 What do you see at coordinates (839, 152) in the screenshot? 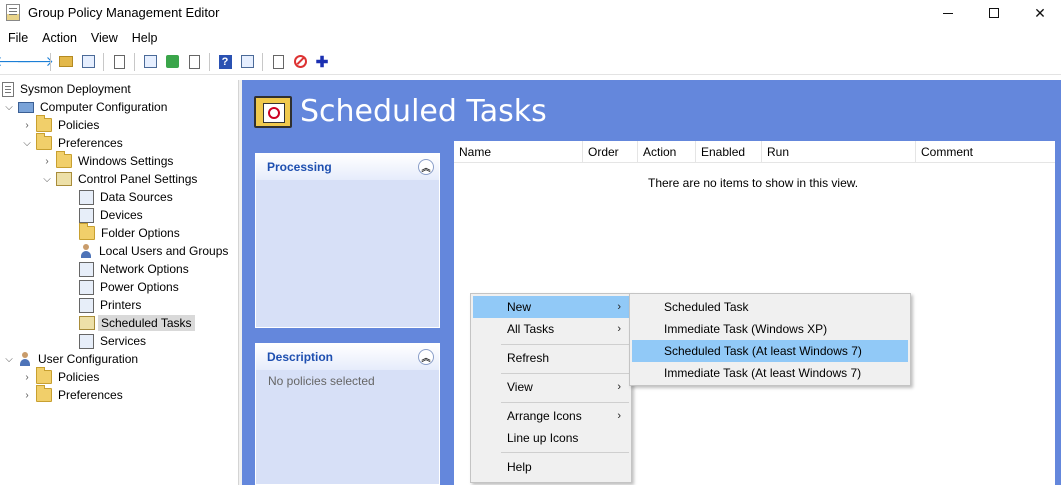
I see `column-run: Run` at bounding box center [839, 152].